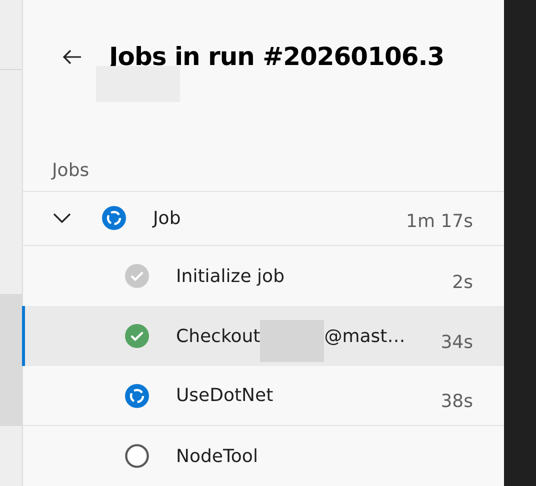 This screenshot has height=486, width=536. I want to click on chevron-icon, so click(62, 218).